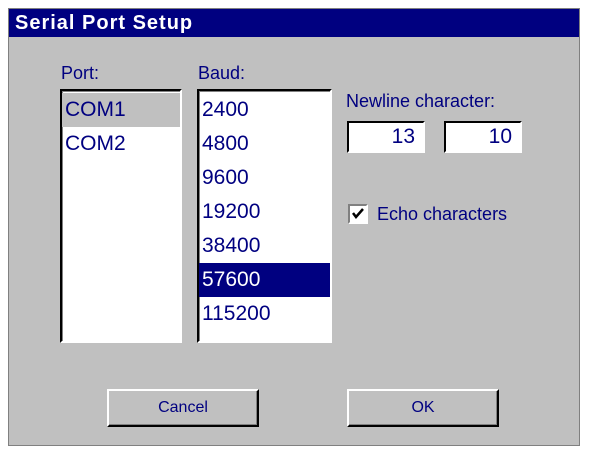  What do you see at coordinates (121, 110) in the screenshot?
I see `port-item-com1: COM1` at bounding box center [121, 110].